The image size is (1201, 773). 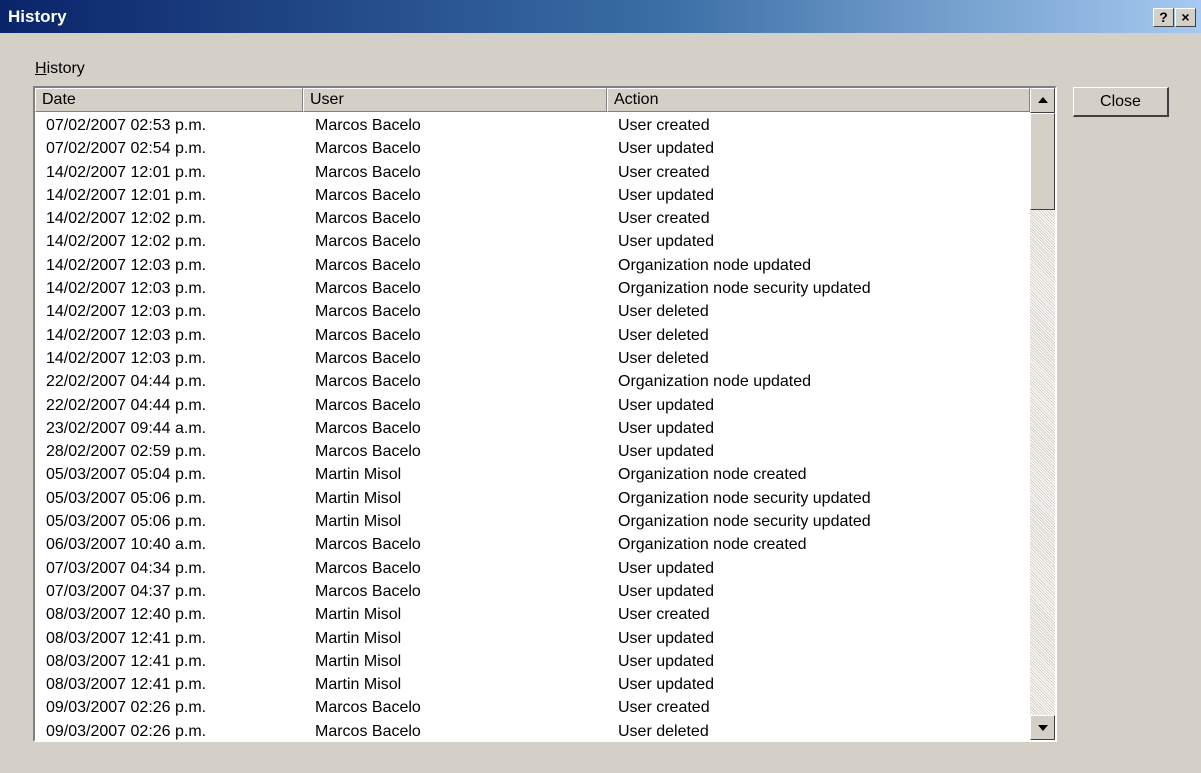 I want to click on date-cell: 08/03/2007 12:41 p.m., so click(x=126, y=685).